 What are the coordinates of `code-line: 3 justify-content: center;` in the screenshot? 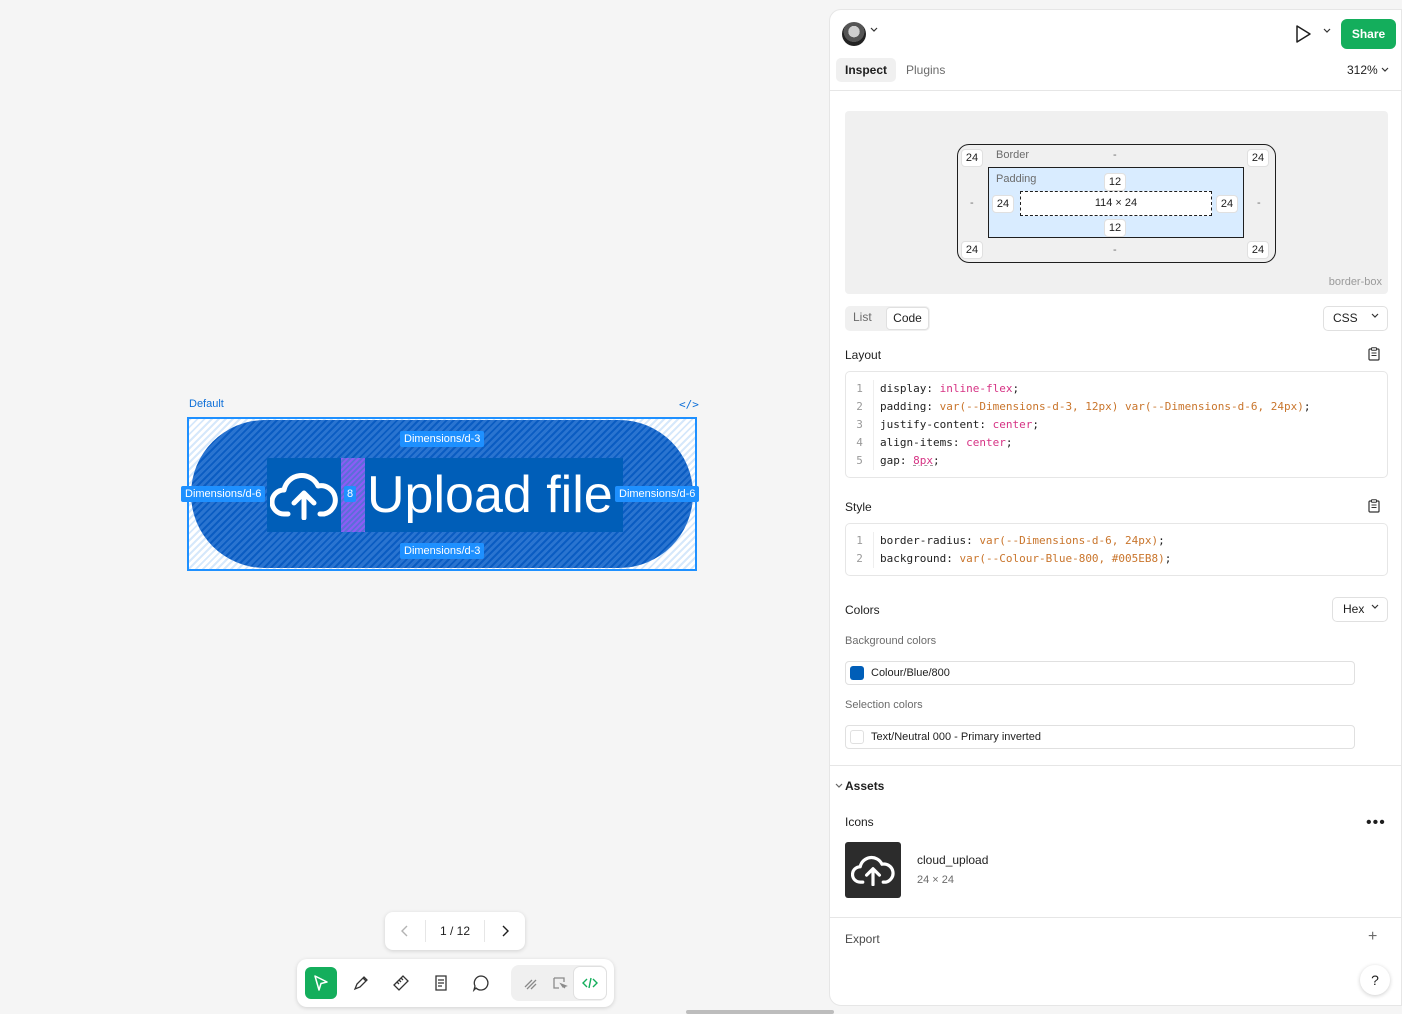 It's located at (1116, 425).